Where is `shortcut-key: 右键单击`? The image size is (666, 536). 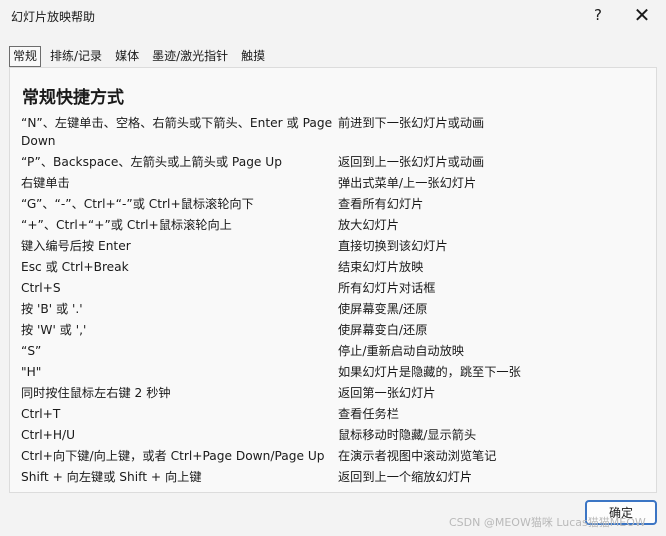 shortcut-key: 右键单击 is located at coordinates (45, 182).